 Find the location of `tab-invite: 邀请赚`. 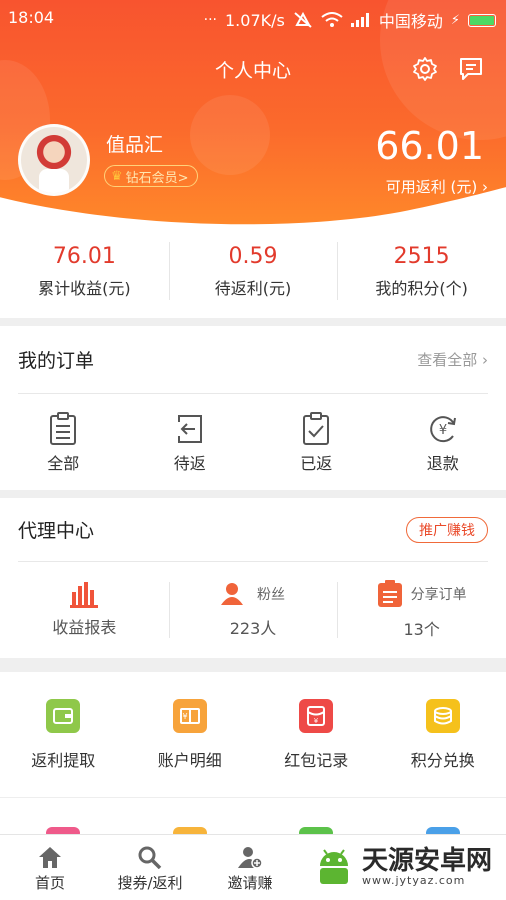

tab-invite: 邀请赚 is located at coordinates (250, 867).